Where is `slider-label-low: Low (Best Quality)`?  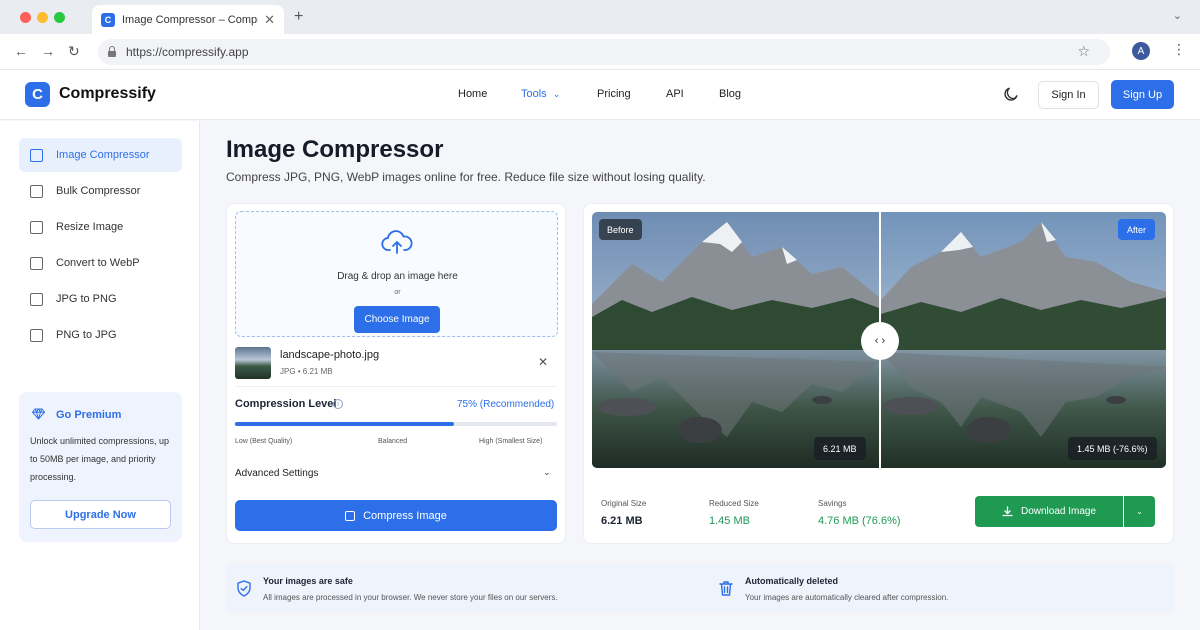 slider-label-low: Low (Best Quality) is located at coordinates (264, 441).